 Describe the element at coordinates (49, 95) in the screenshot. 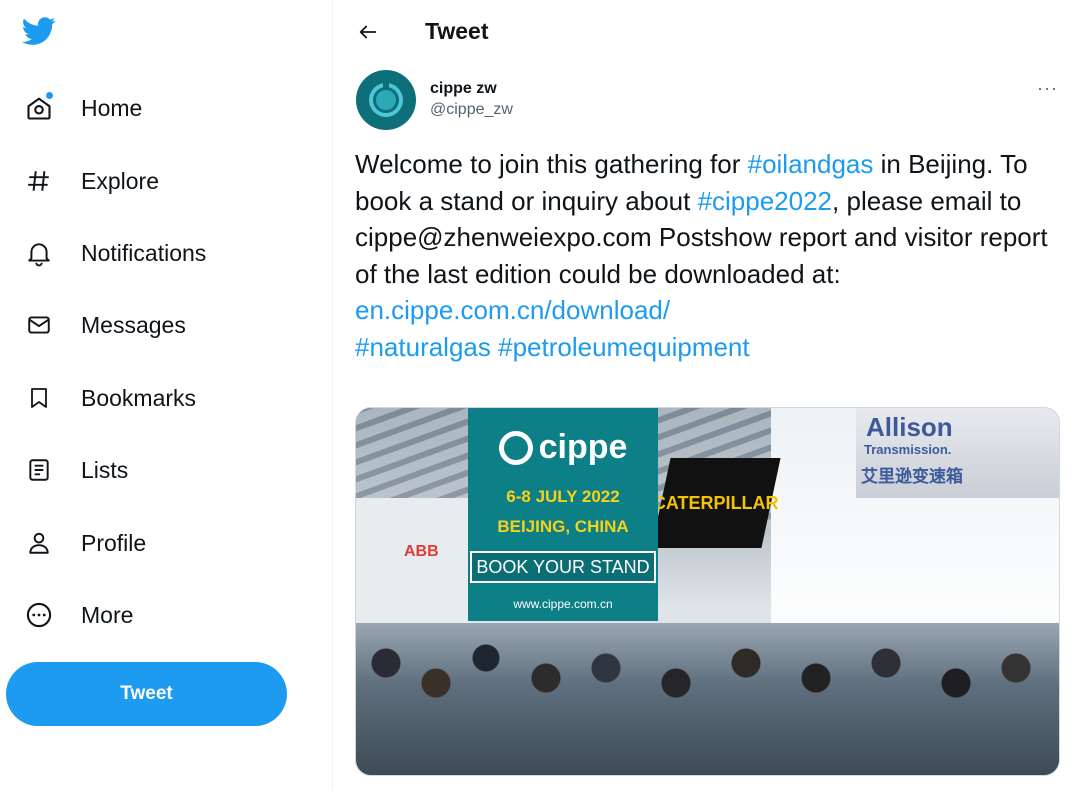

I see `notification-dot` at that location.